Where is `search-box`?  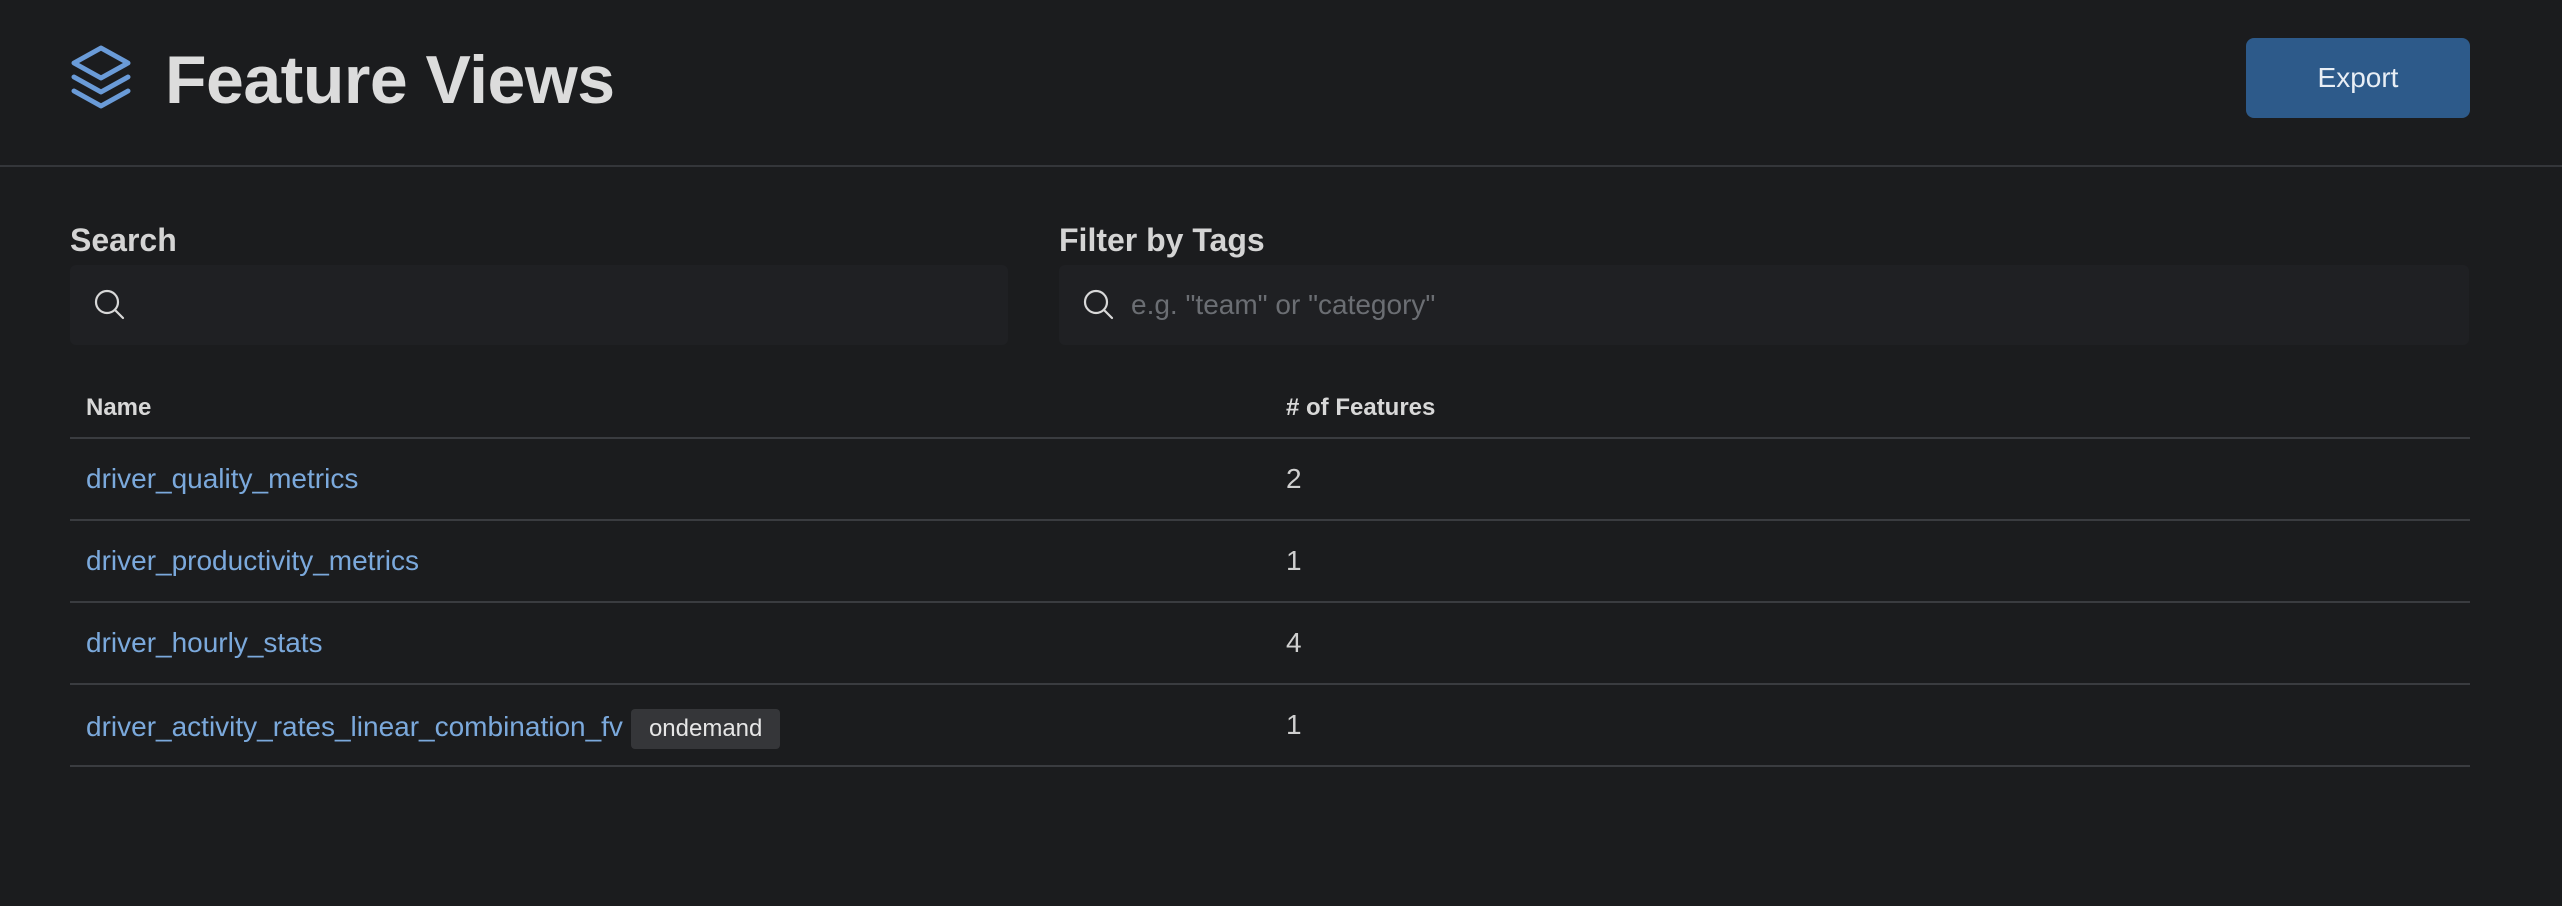 search-box is located at coordinates (539, 305).